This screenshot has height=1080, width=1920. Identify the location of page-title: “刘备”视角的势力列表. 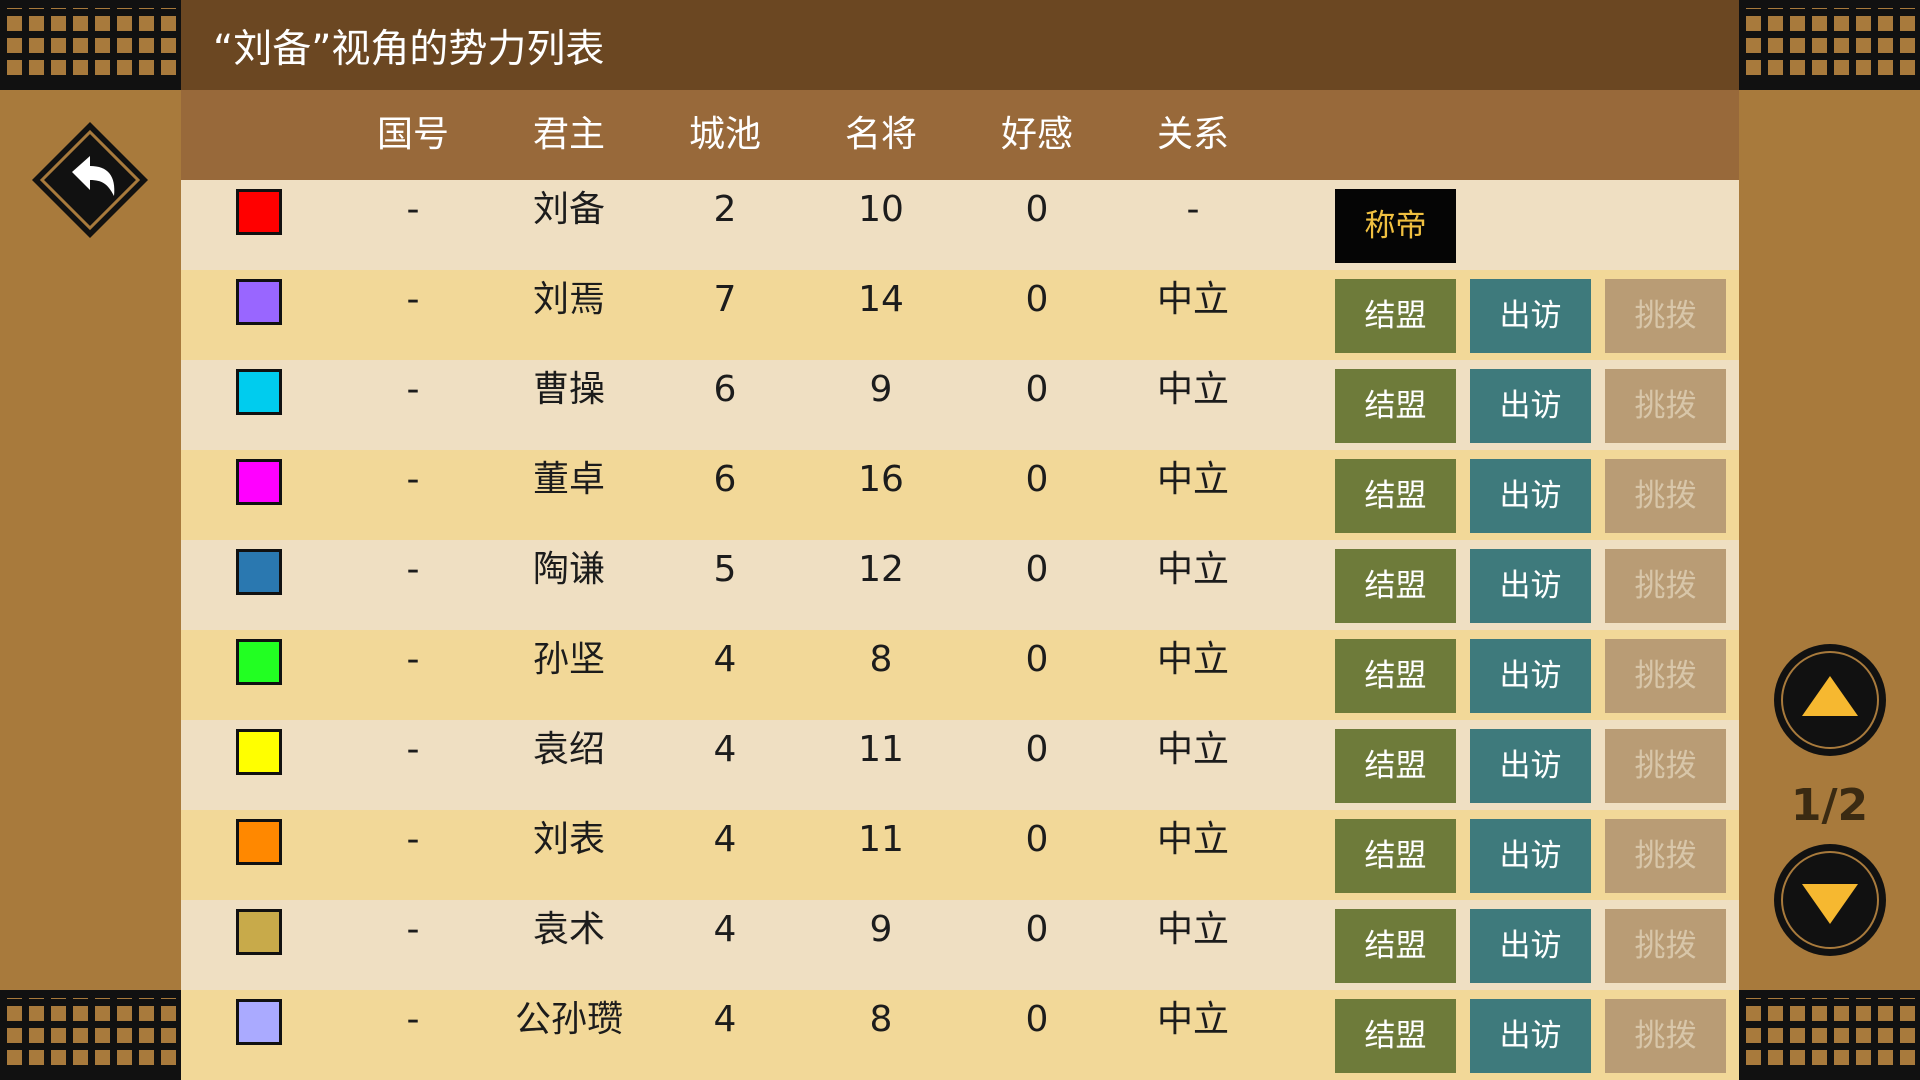
(409, 49).